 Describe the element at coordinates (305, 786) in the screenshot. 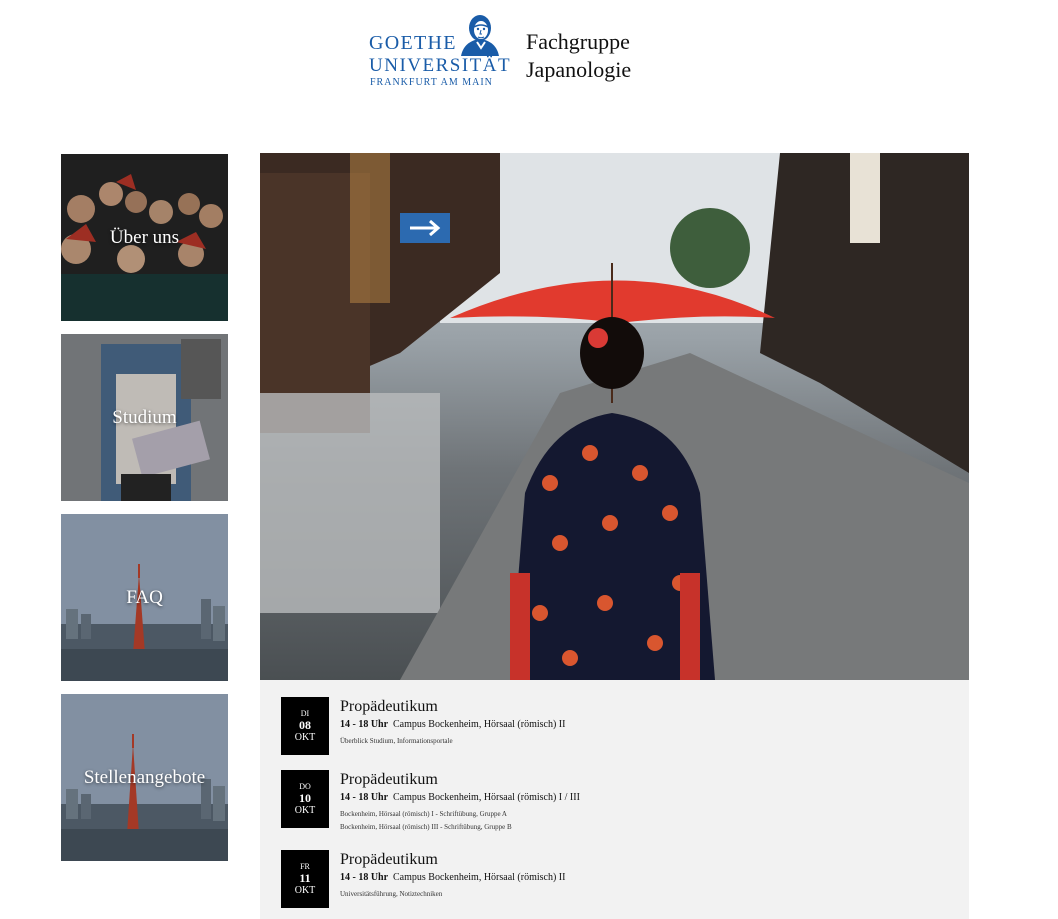

I see `event-weekday: DO` at that location.